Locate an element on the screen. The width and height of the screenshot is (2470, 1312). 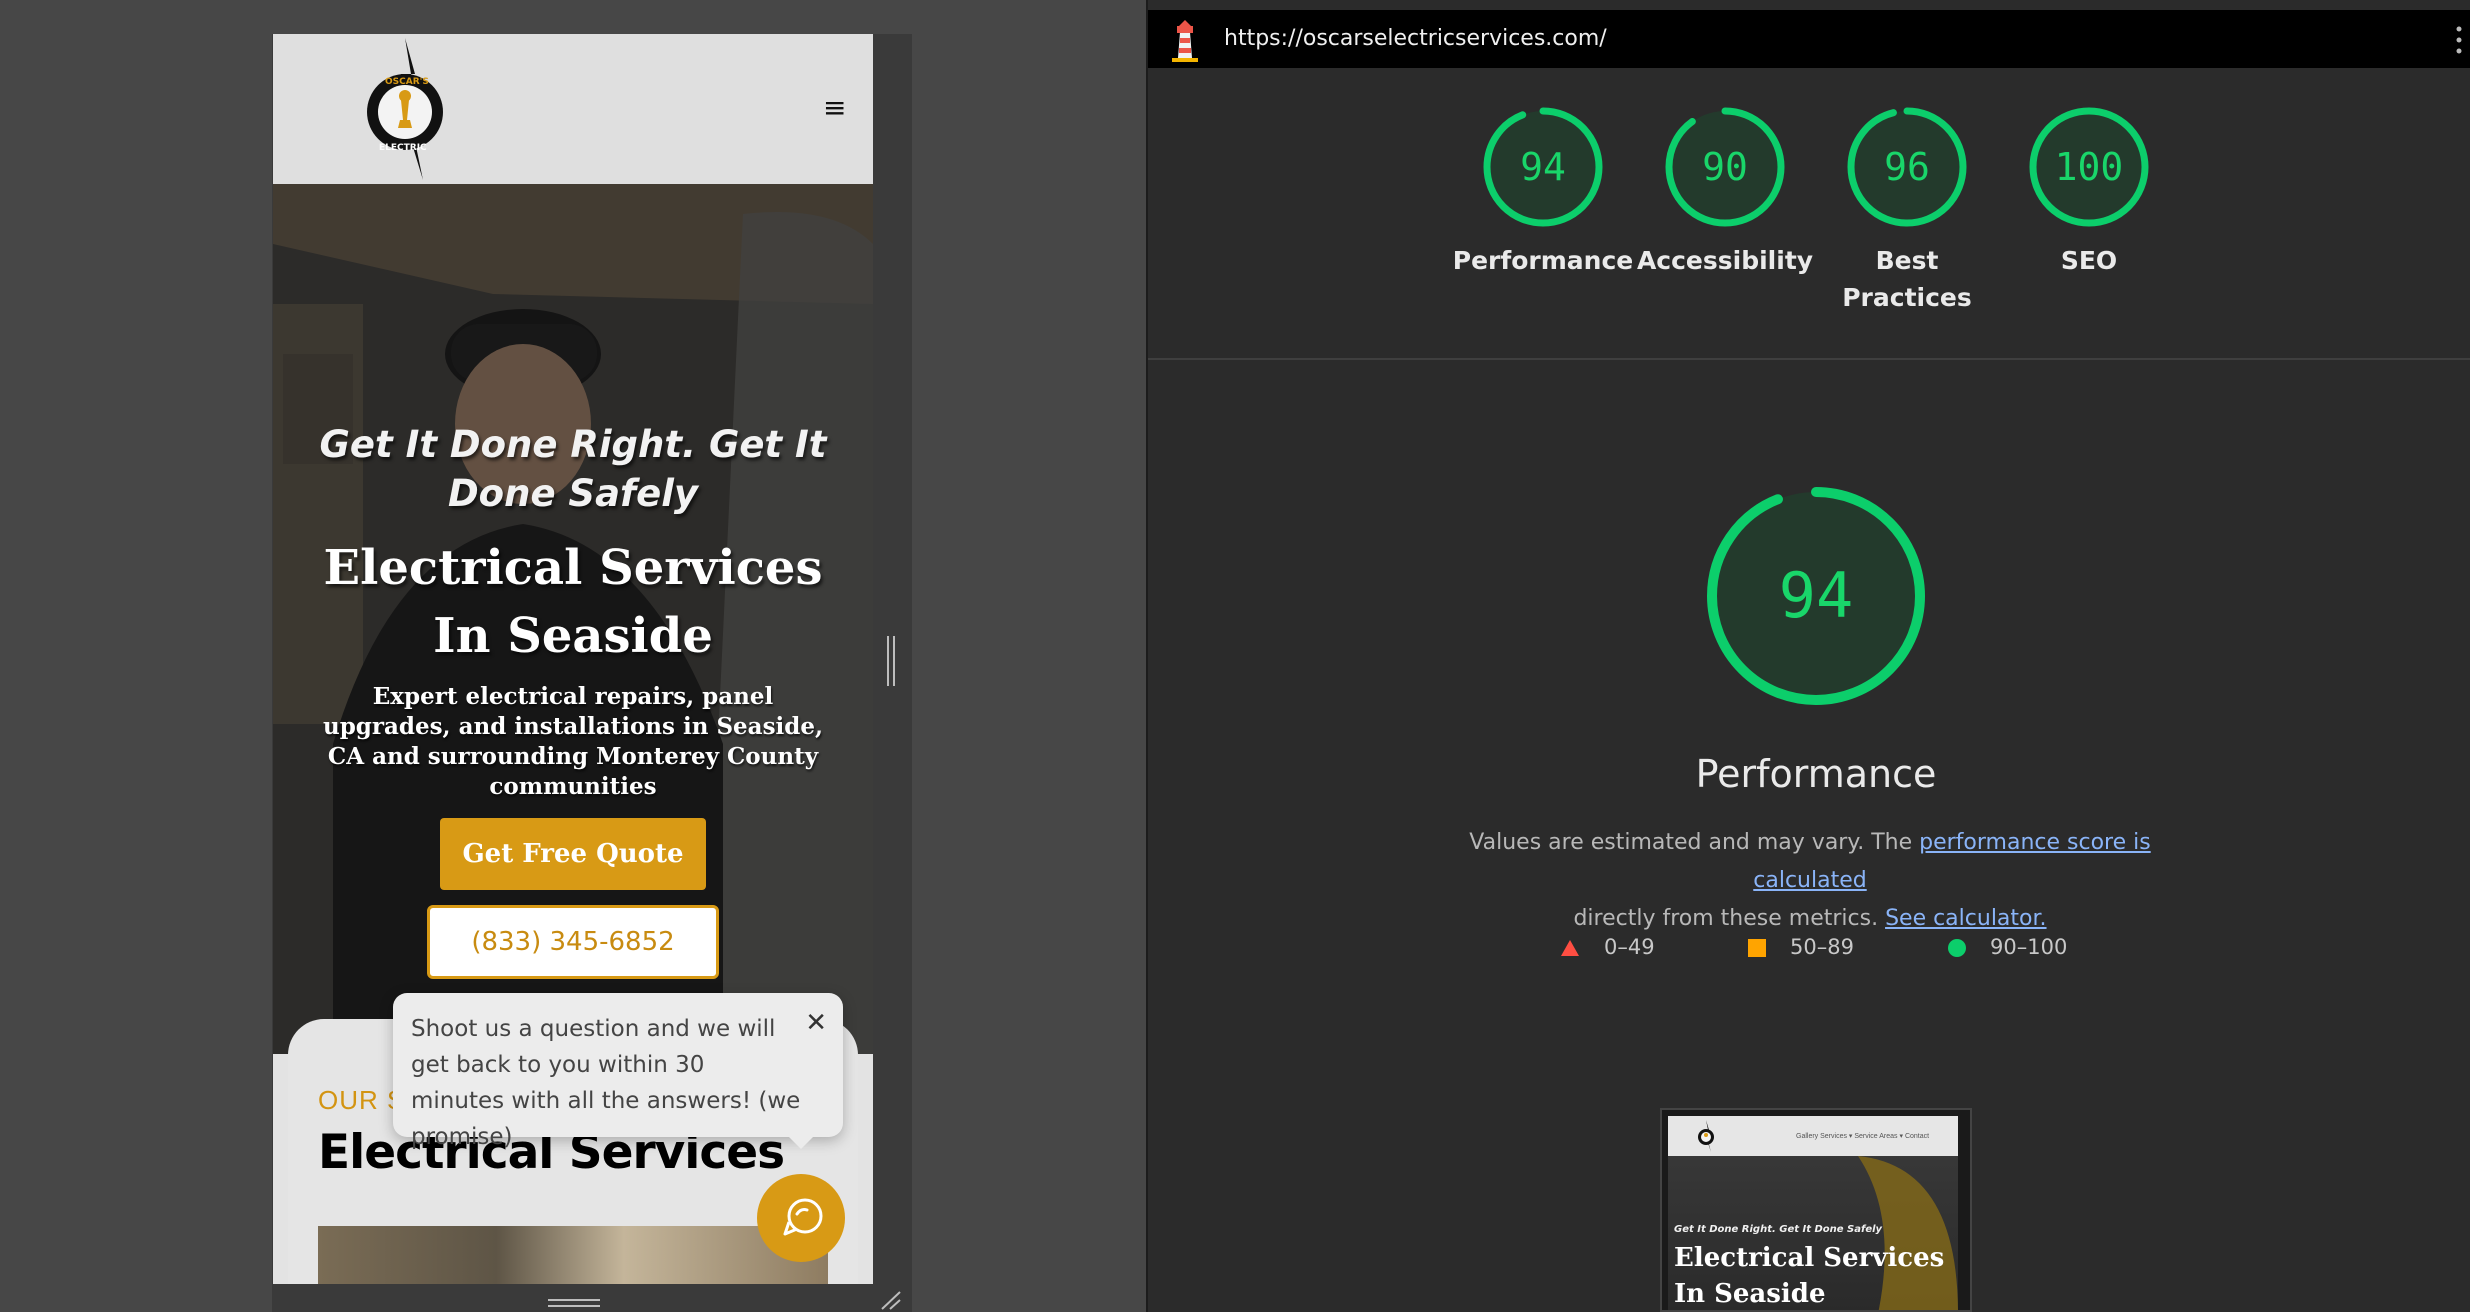
report-url: https://oscarselectricservices.com/ is located at coordinates (1415, 38).